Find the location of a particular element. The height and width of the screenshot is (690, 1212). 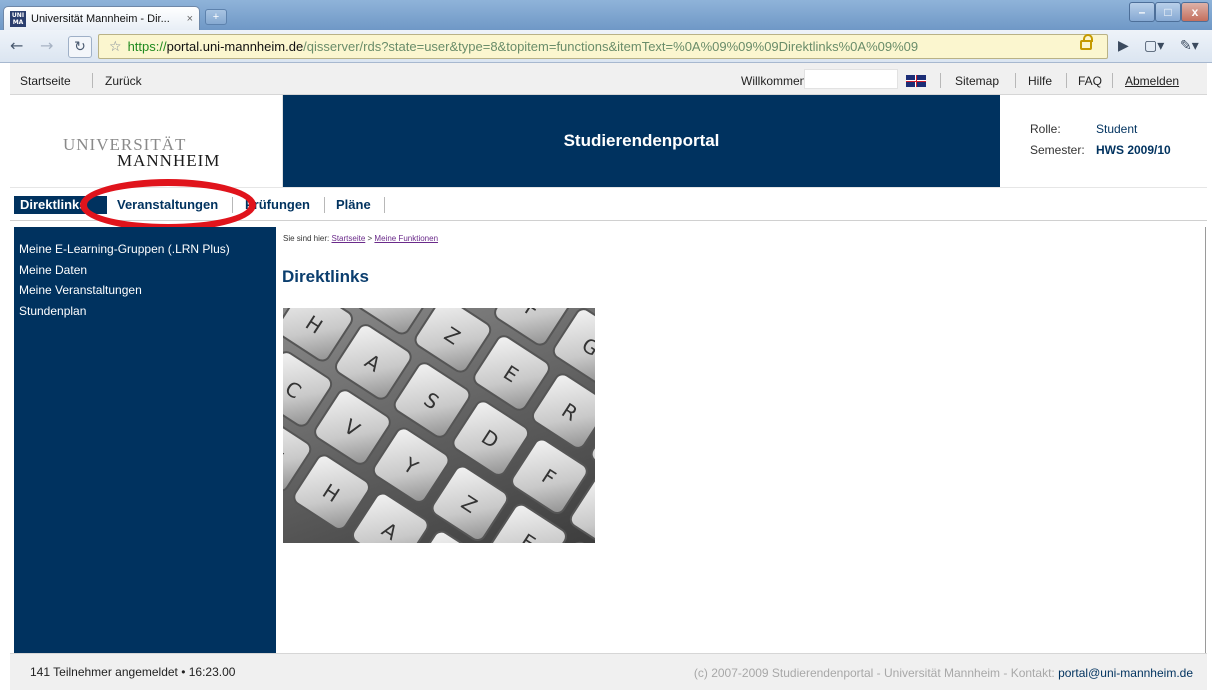

minimize-button: – is located at coordinates (1142, 12).